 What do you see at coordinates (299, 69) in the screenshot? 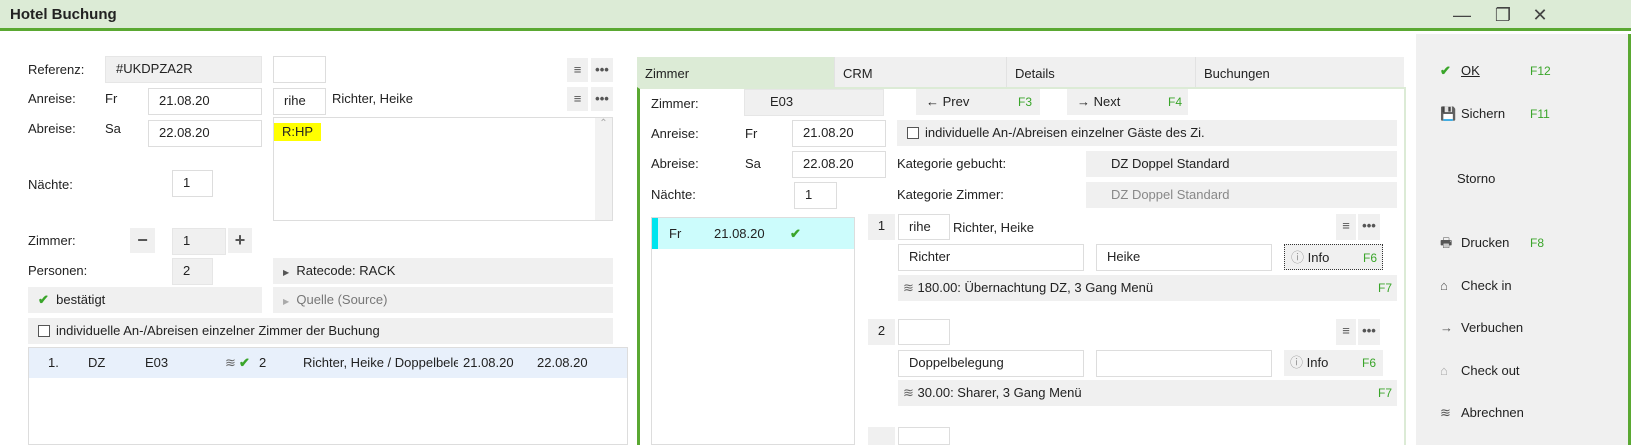
I see `extra-field` at bounding box center [299, 69].